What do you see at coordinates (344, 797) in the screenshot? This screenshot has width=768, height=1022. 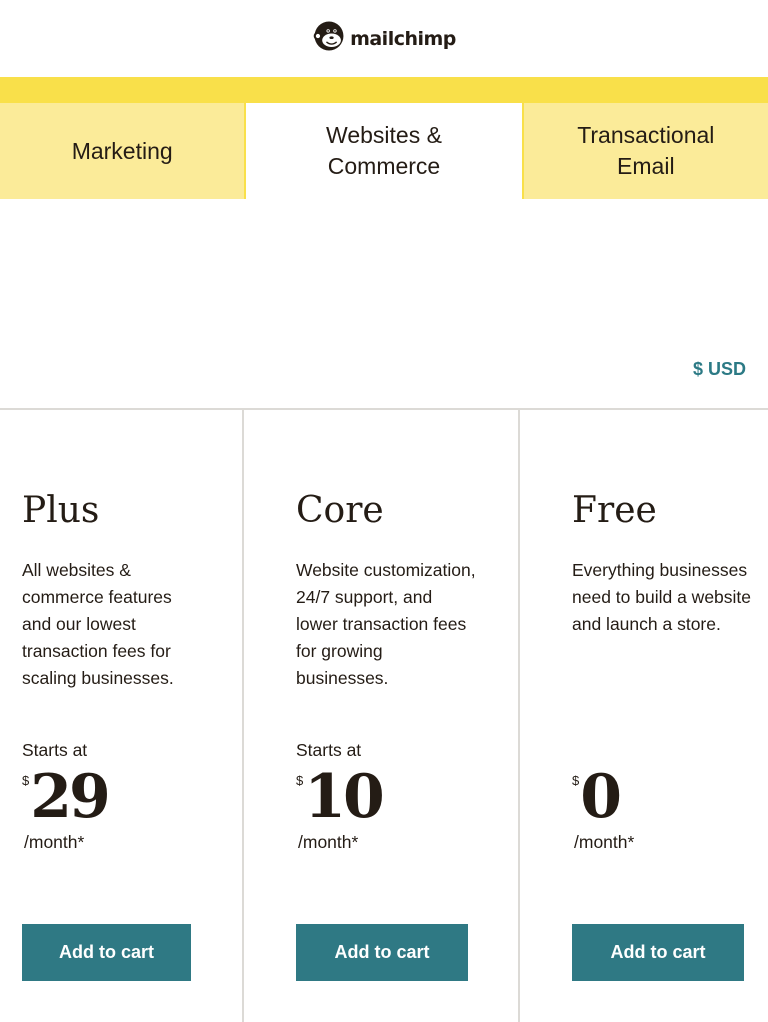 I see `price-amount: 10` at bounding box center [344, 797].